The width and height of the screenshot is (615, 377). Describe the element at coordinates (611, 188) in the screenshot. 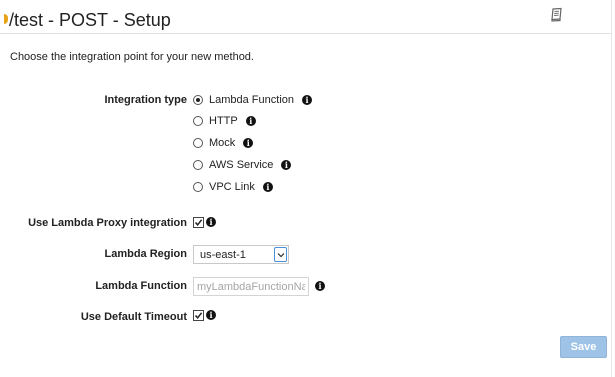

I see `panel-edge` at that location.